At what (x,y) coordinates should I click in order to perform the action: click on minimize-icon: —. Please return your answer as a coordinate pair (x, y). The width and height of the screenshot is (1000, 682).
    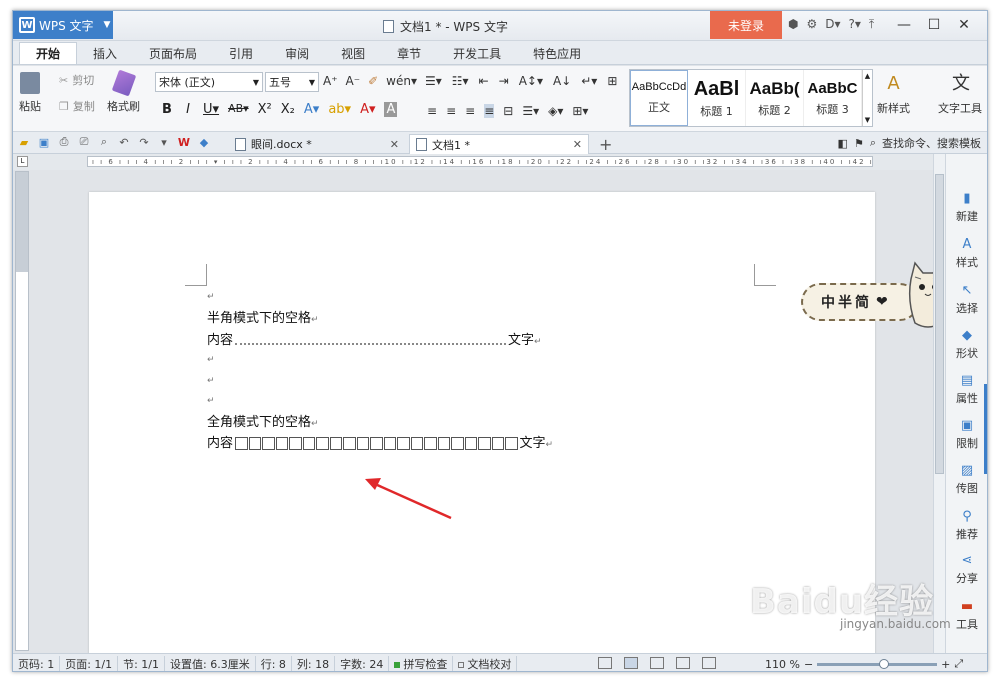
    Looking at the image, I should click on (904, 25).